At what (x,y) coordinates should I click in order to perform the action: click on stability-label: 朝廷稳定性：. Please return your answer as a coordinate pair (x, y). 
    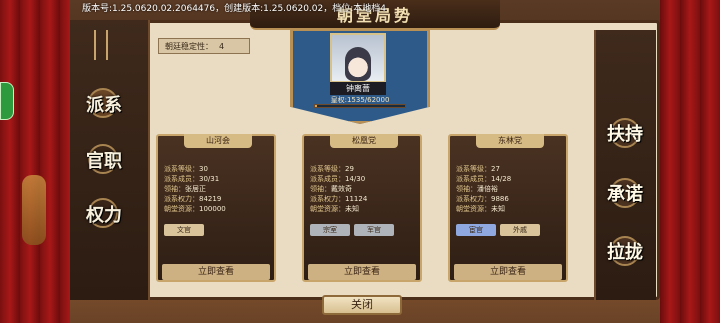
    Looking at the image, I should click on (189, 46).